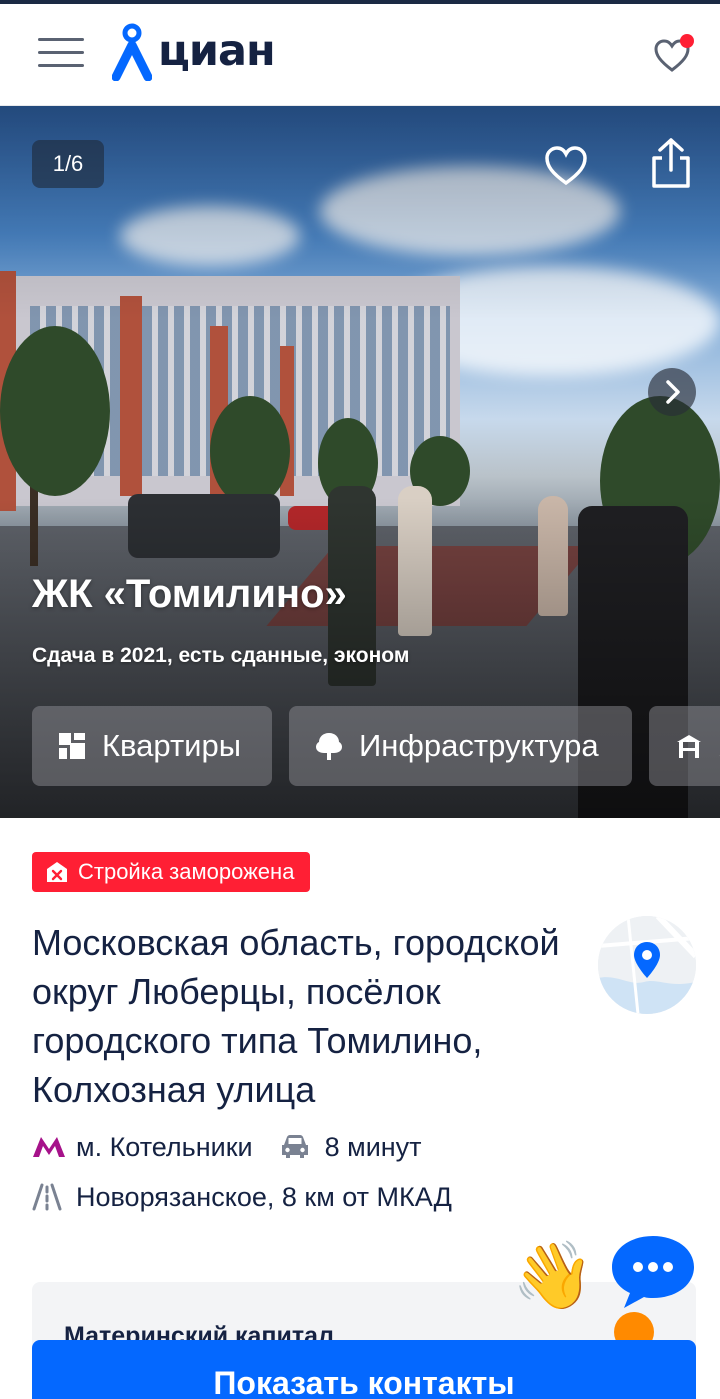 Image resolution: width=720 pixels, height=1399 pixels. Describe the element at coordinates (360, 55) in the screenshot. I see `header: циан` at that location.